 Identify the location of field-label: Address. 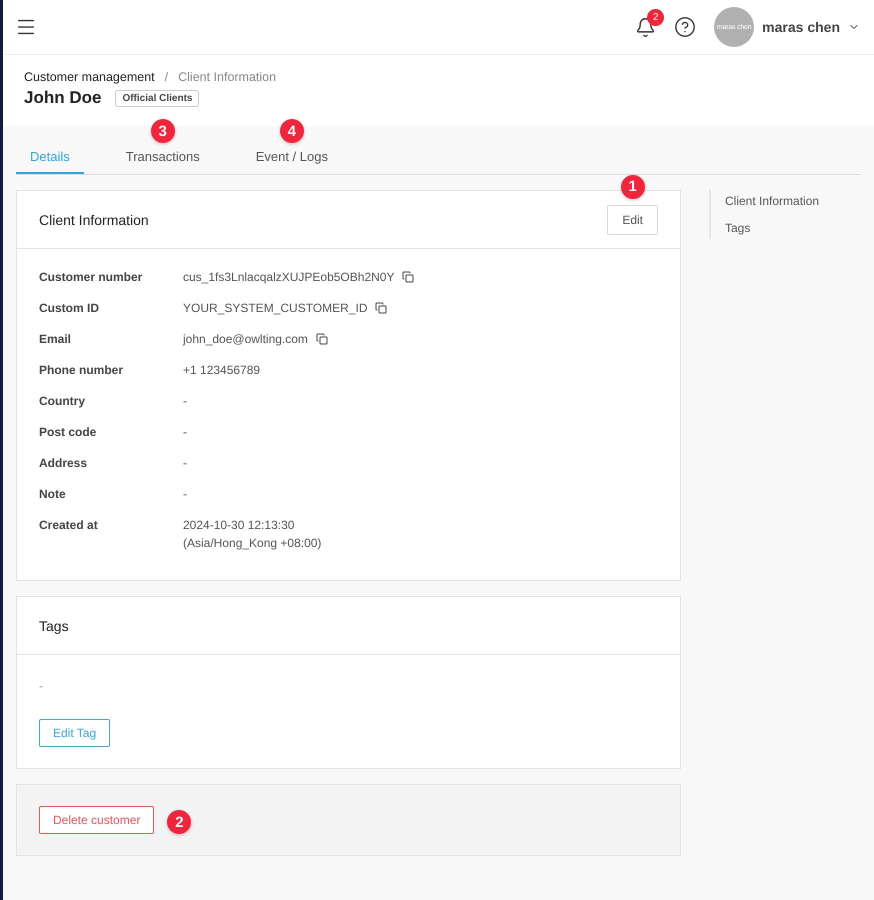
(63, 463).